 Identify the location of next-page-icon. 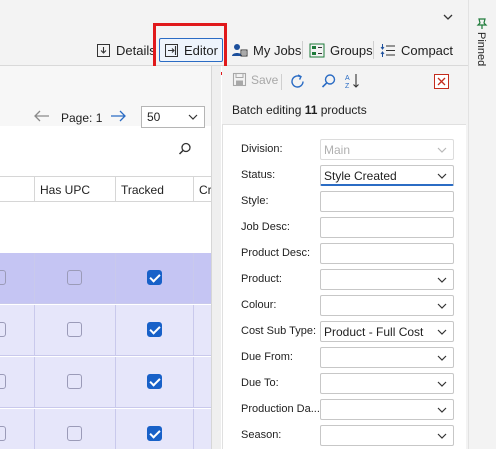
(118, 116).